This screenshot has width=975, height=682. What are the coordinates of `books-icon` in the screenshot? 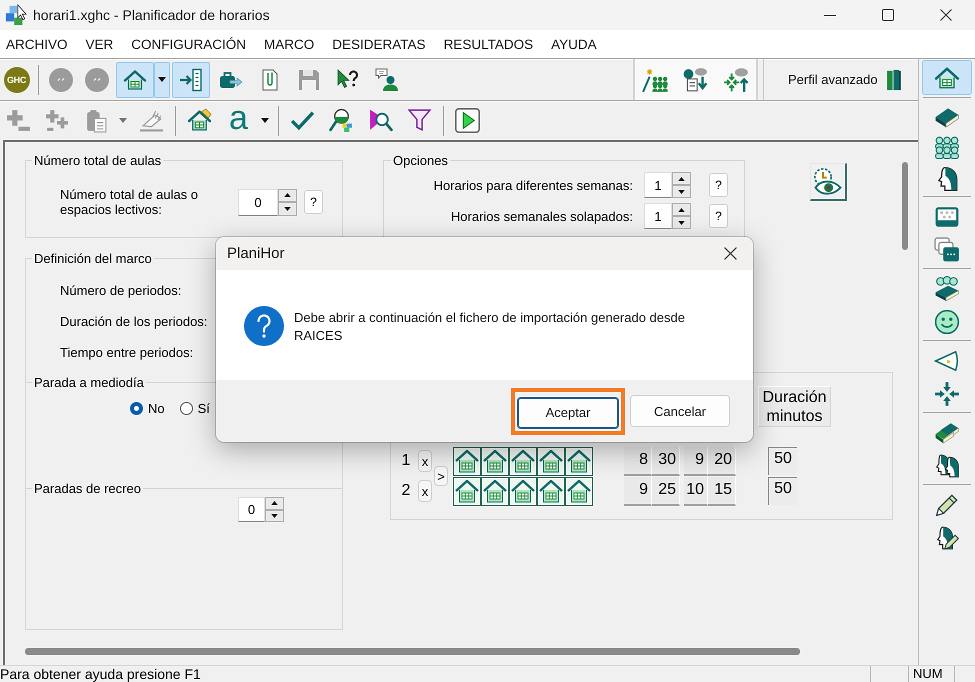 It's located at (893, 79).